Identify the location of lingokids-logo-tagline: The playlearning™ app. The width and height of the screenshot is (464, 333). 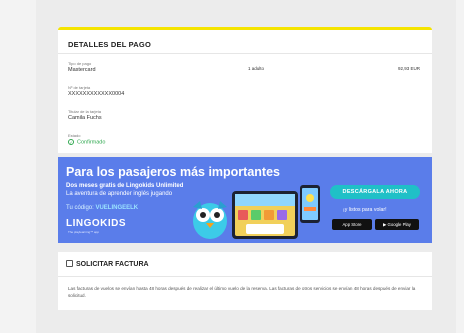
(84, 232).